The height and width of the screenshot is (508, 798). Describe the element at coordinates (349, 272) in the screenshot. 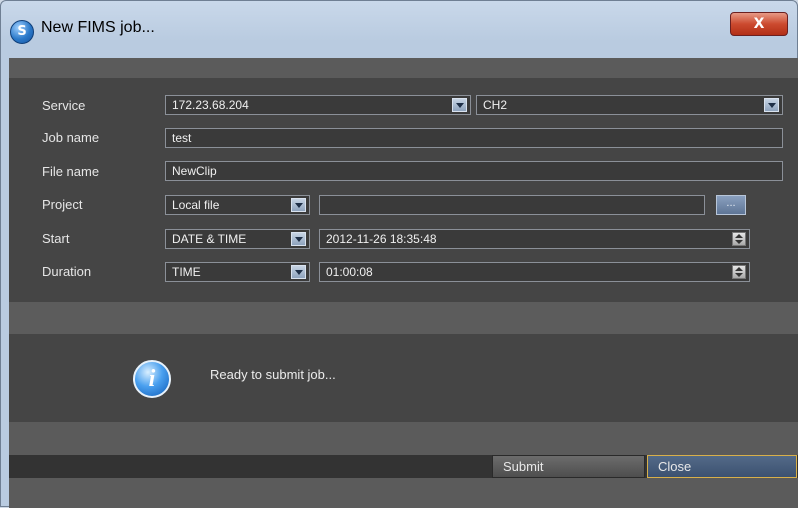

I see `duration-time-value: 01:00:08` at that location.